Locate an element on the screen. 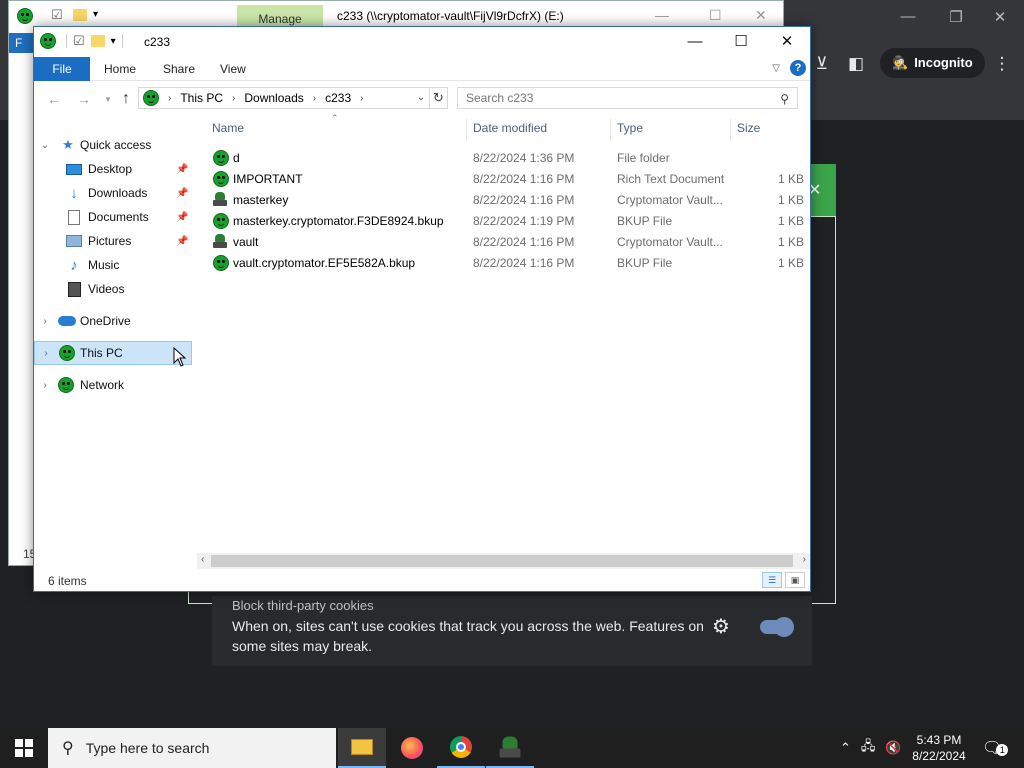 This screenshot has width=1024, height=768. browser-close-button: ✕ is located at coordinates (1000, 17).